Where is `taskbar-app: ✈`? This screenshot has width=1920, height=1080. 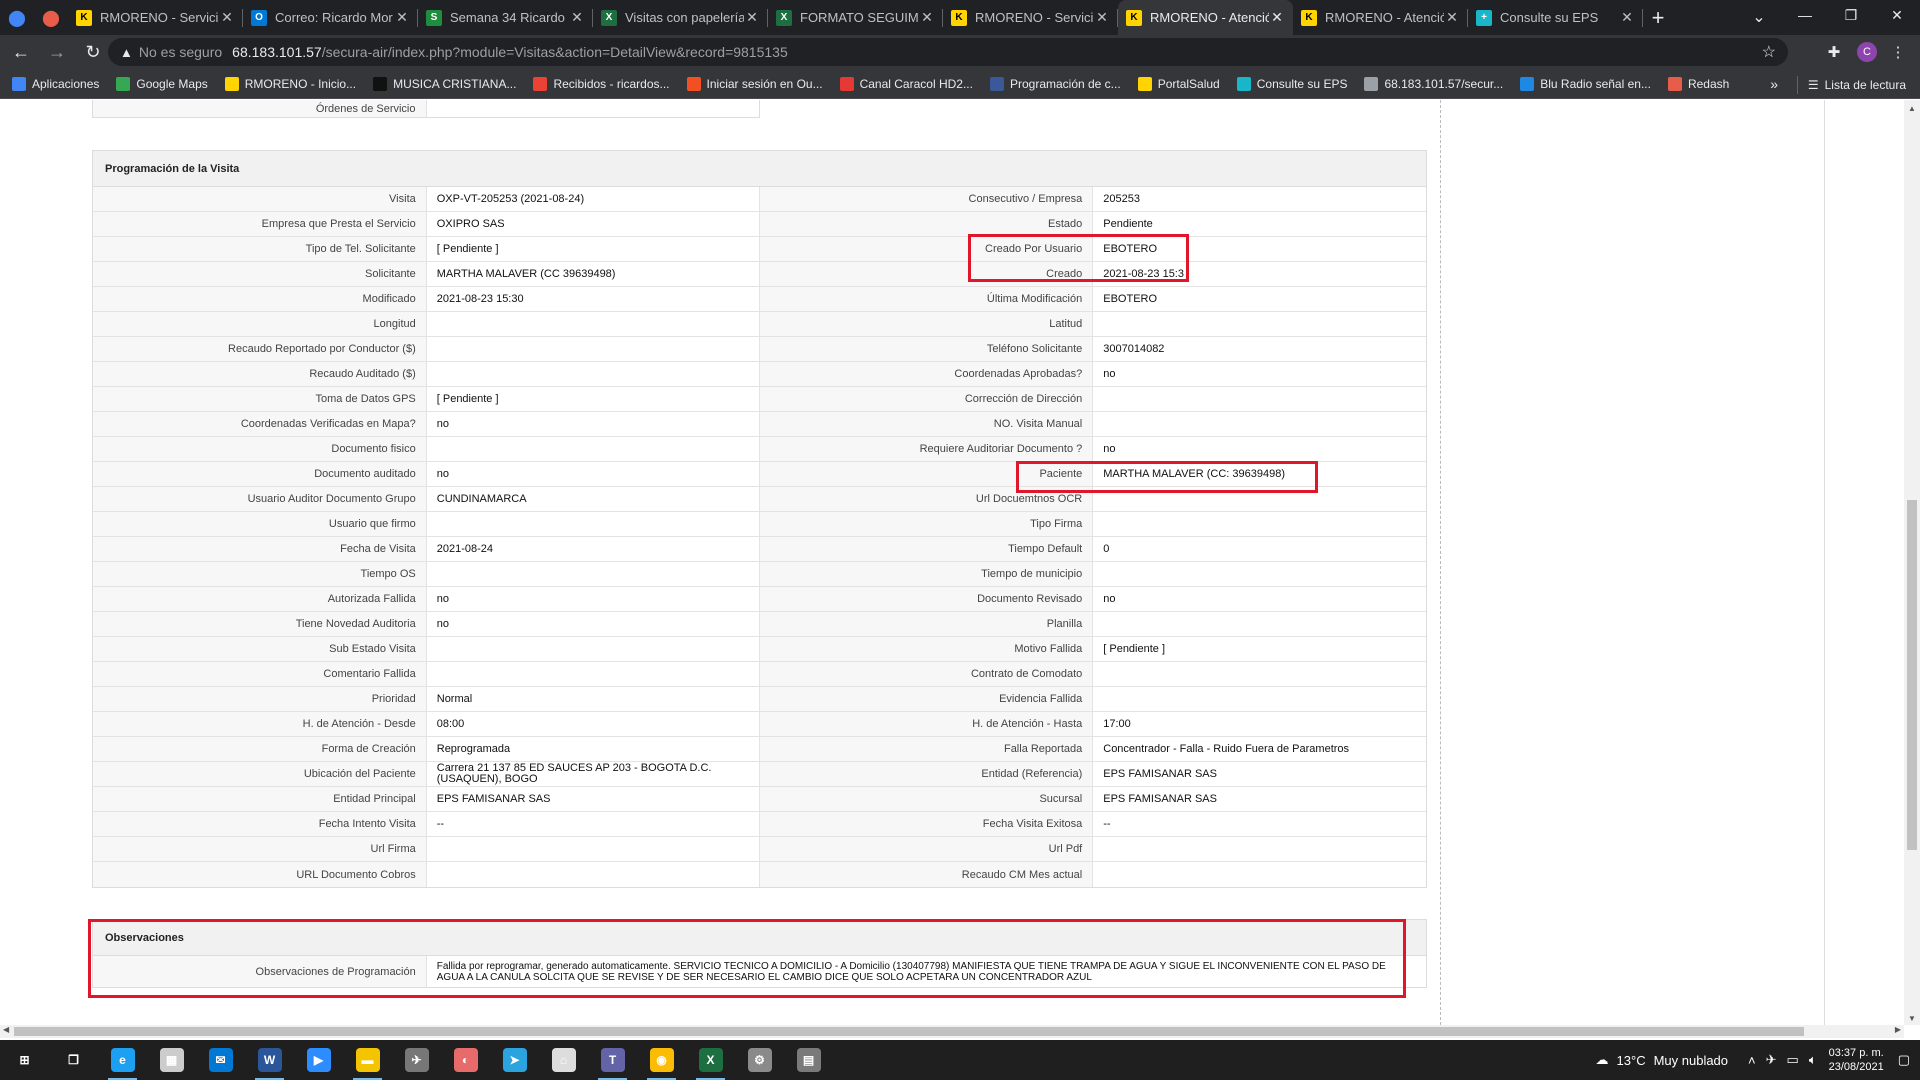 taskbar-app: ✈ is located at coordinates (416, 1060).